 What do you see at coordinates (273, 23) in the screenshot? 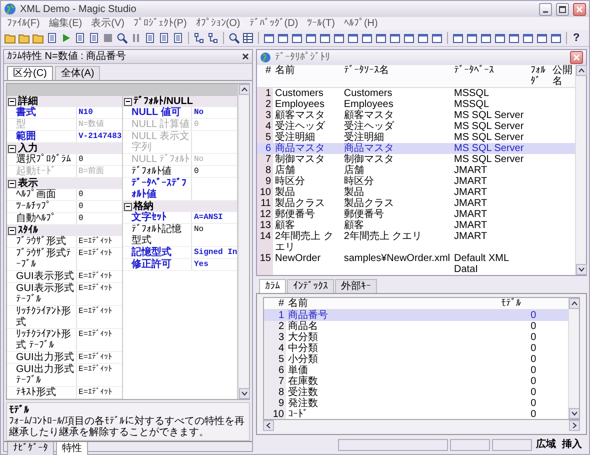
I see `menu-item: ﾃﾞﾊﾞｯｸﾞ(D)` at bounding box center [273, 23].